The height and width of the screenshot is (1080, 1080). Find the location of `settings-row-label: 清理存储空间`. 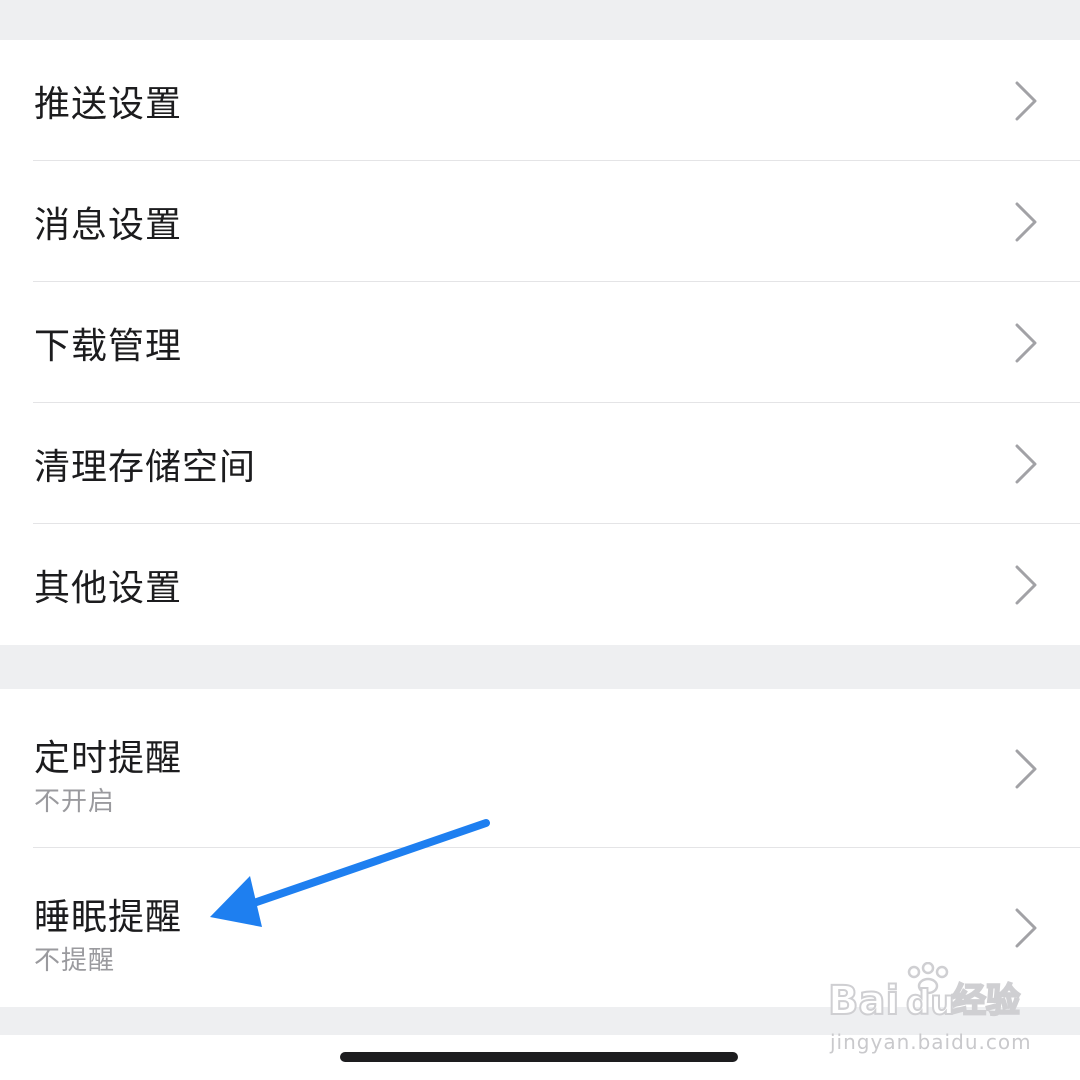

settings-row-label: 清理存储空间 is located at coordinates (145, 467).